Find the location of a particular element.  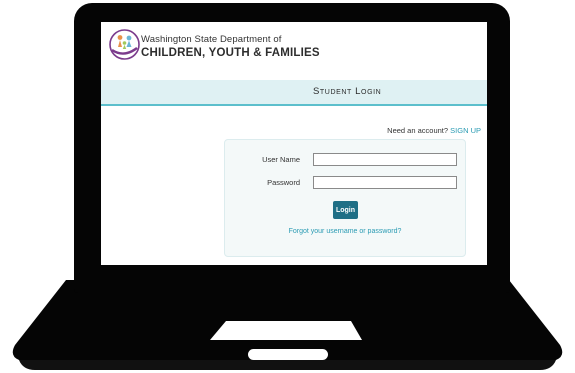

signup-row: Need an account? SIGN UP is located at coordinates (401, 130).